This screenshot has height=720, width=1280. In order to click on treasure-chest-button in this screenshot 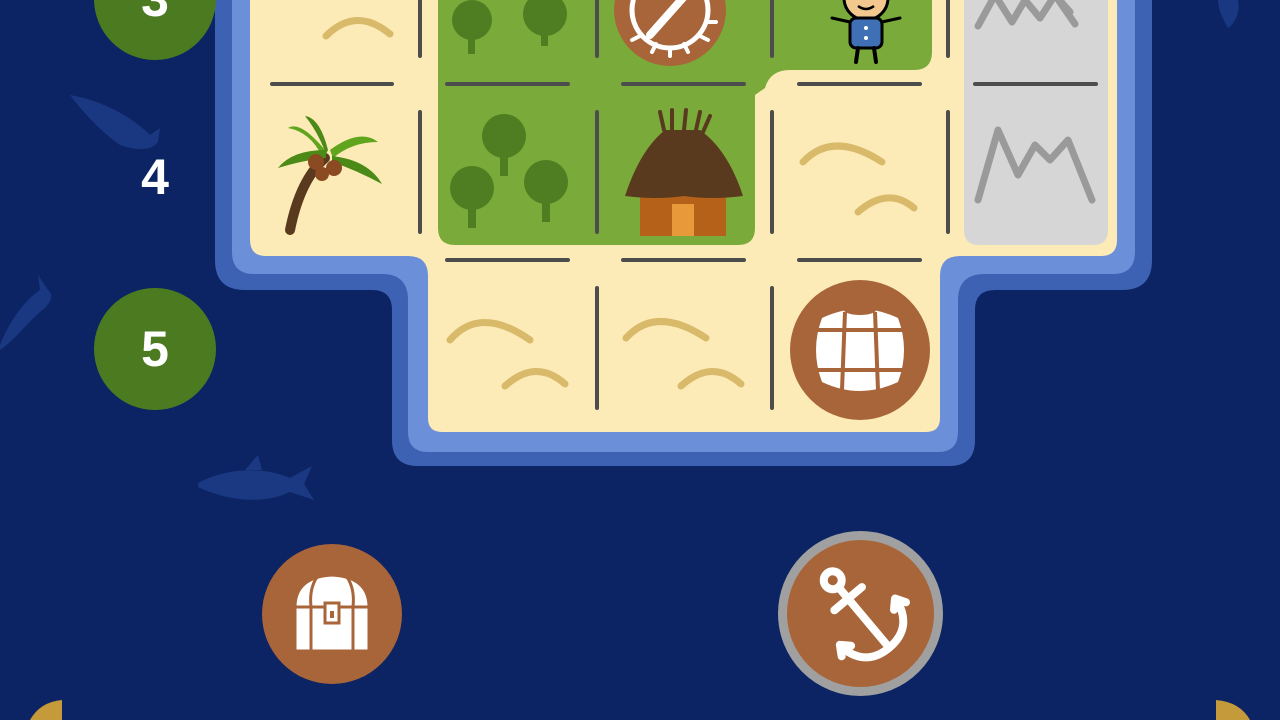, I will do `click(332, 614)`.